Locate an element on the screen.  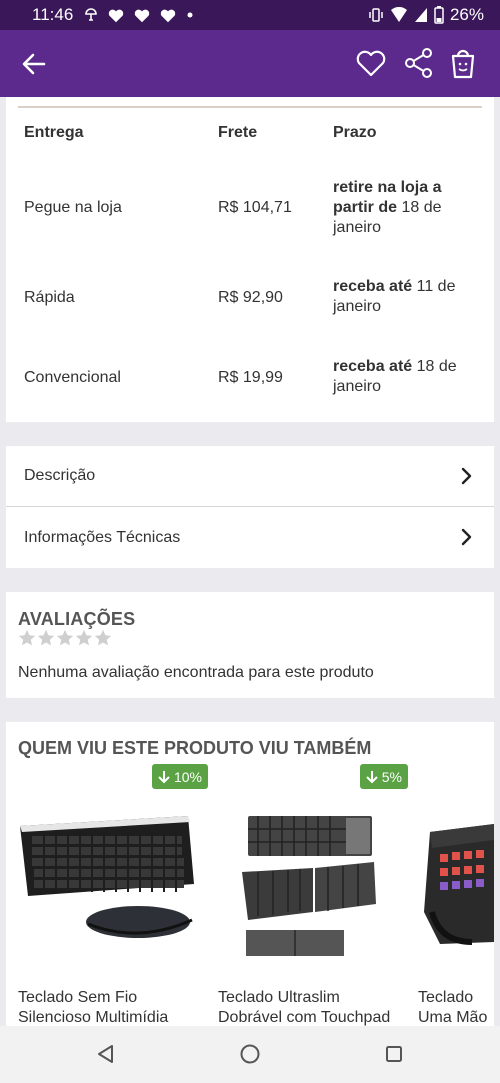
status-time: 11:46 is located at coordinates (53, 14).